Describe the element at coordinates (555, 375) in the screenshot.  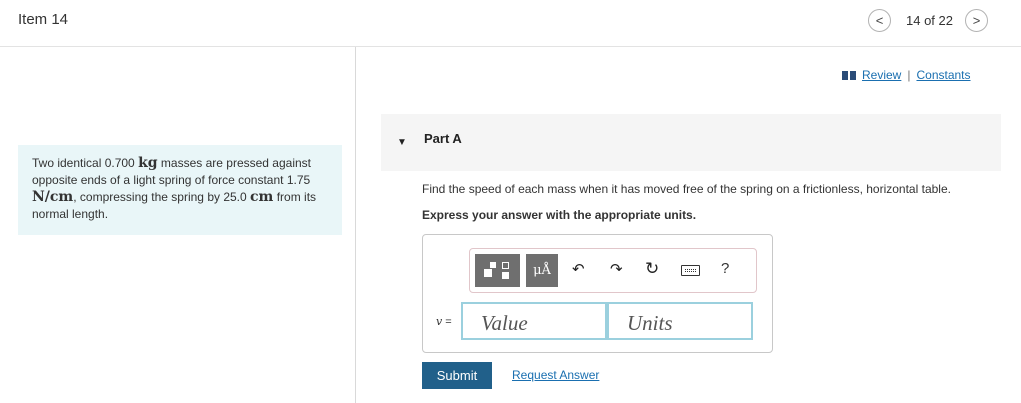
I see `request-answer-link: Request Answer` at that location.